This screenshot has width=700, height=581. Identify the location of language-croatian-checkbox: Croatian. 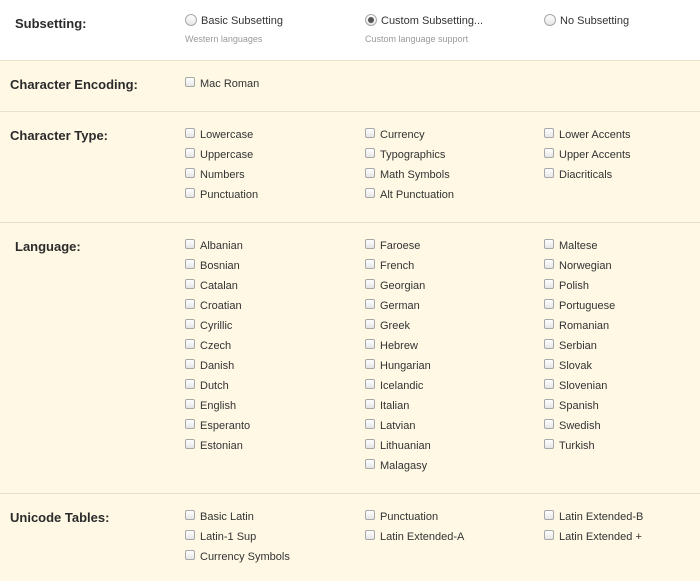
(213, 308).